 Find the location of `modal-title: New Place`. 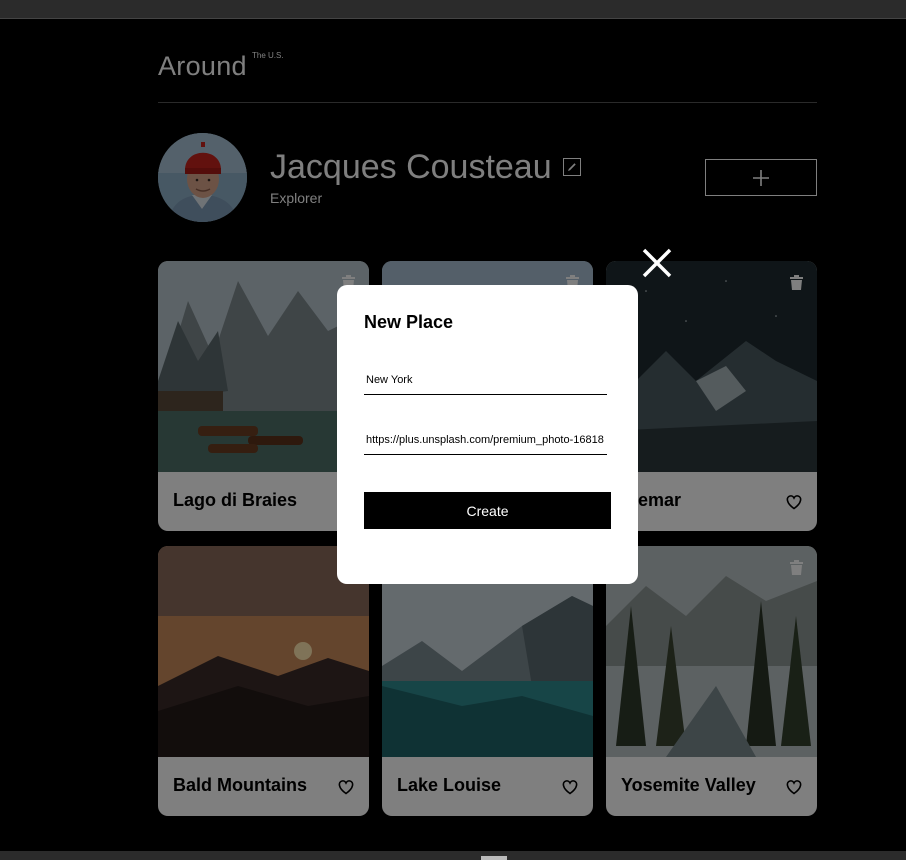

modal-title: New Place is located at coordinates (409, 322).